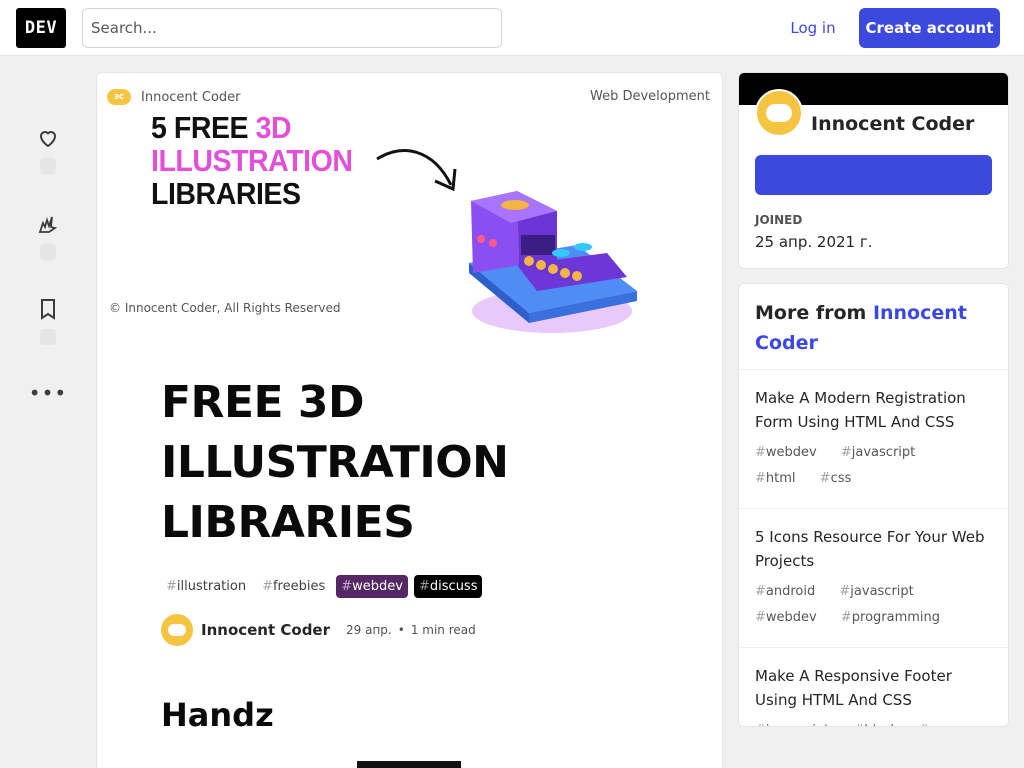 The image size is (1024, 768). What do you see at coordinates (48, 337) in the screenshot?
I see `bookmark-count` at bounding box center [48, 337].